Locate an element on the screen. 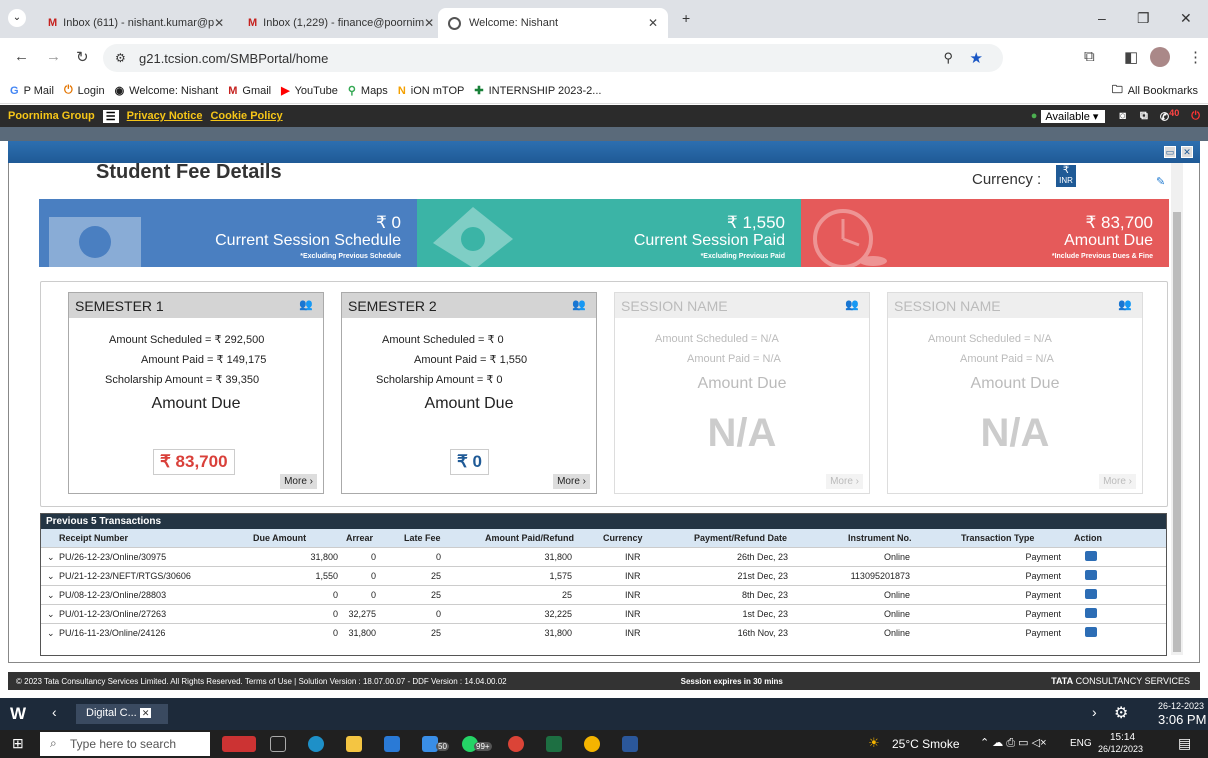  bookmark-youtube: ▶ YouTube is located at coordinates (309, 91).